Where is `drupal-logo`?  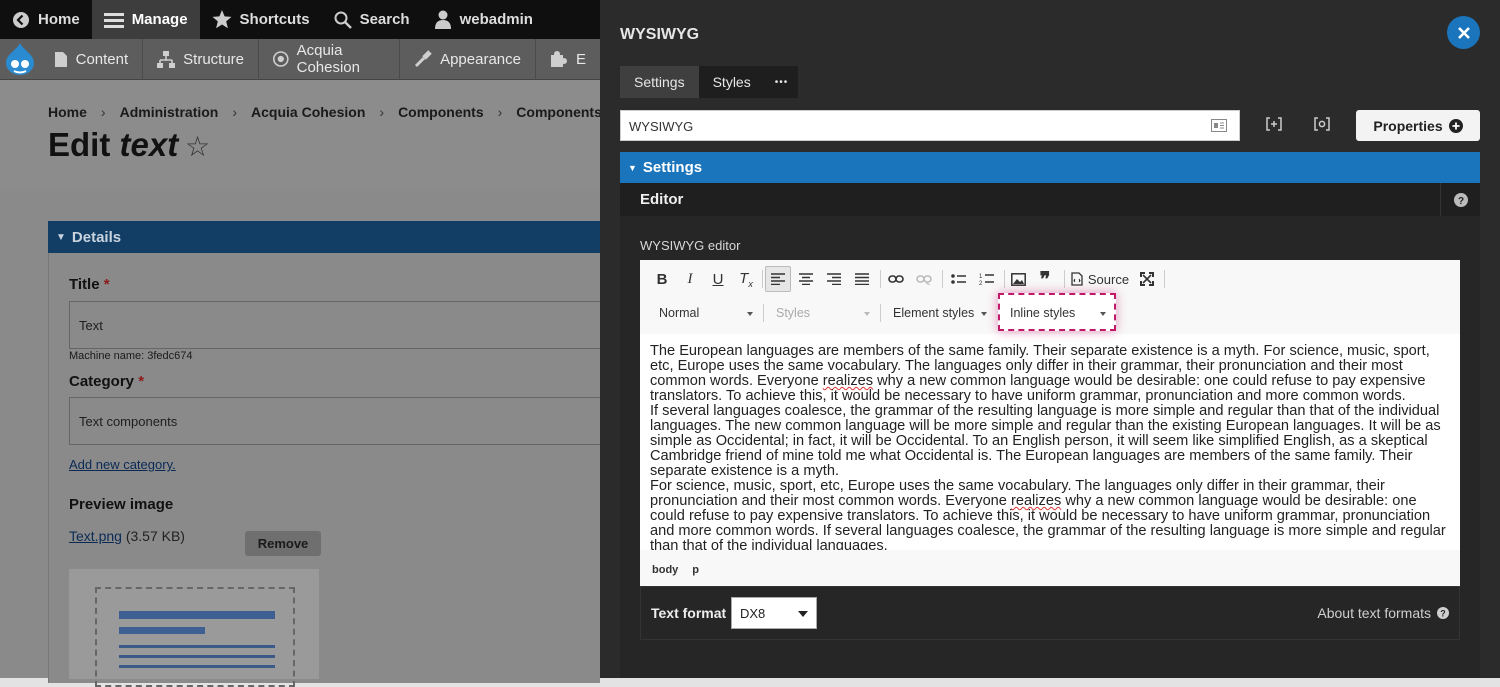 drupal-logo is located at coordinates (20, 59).